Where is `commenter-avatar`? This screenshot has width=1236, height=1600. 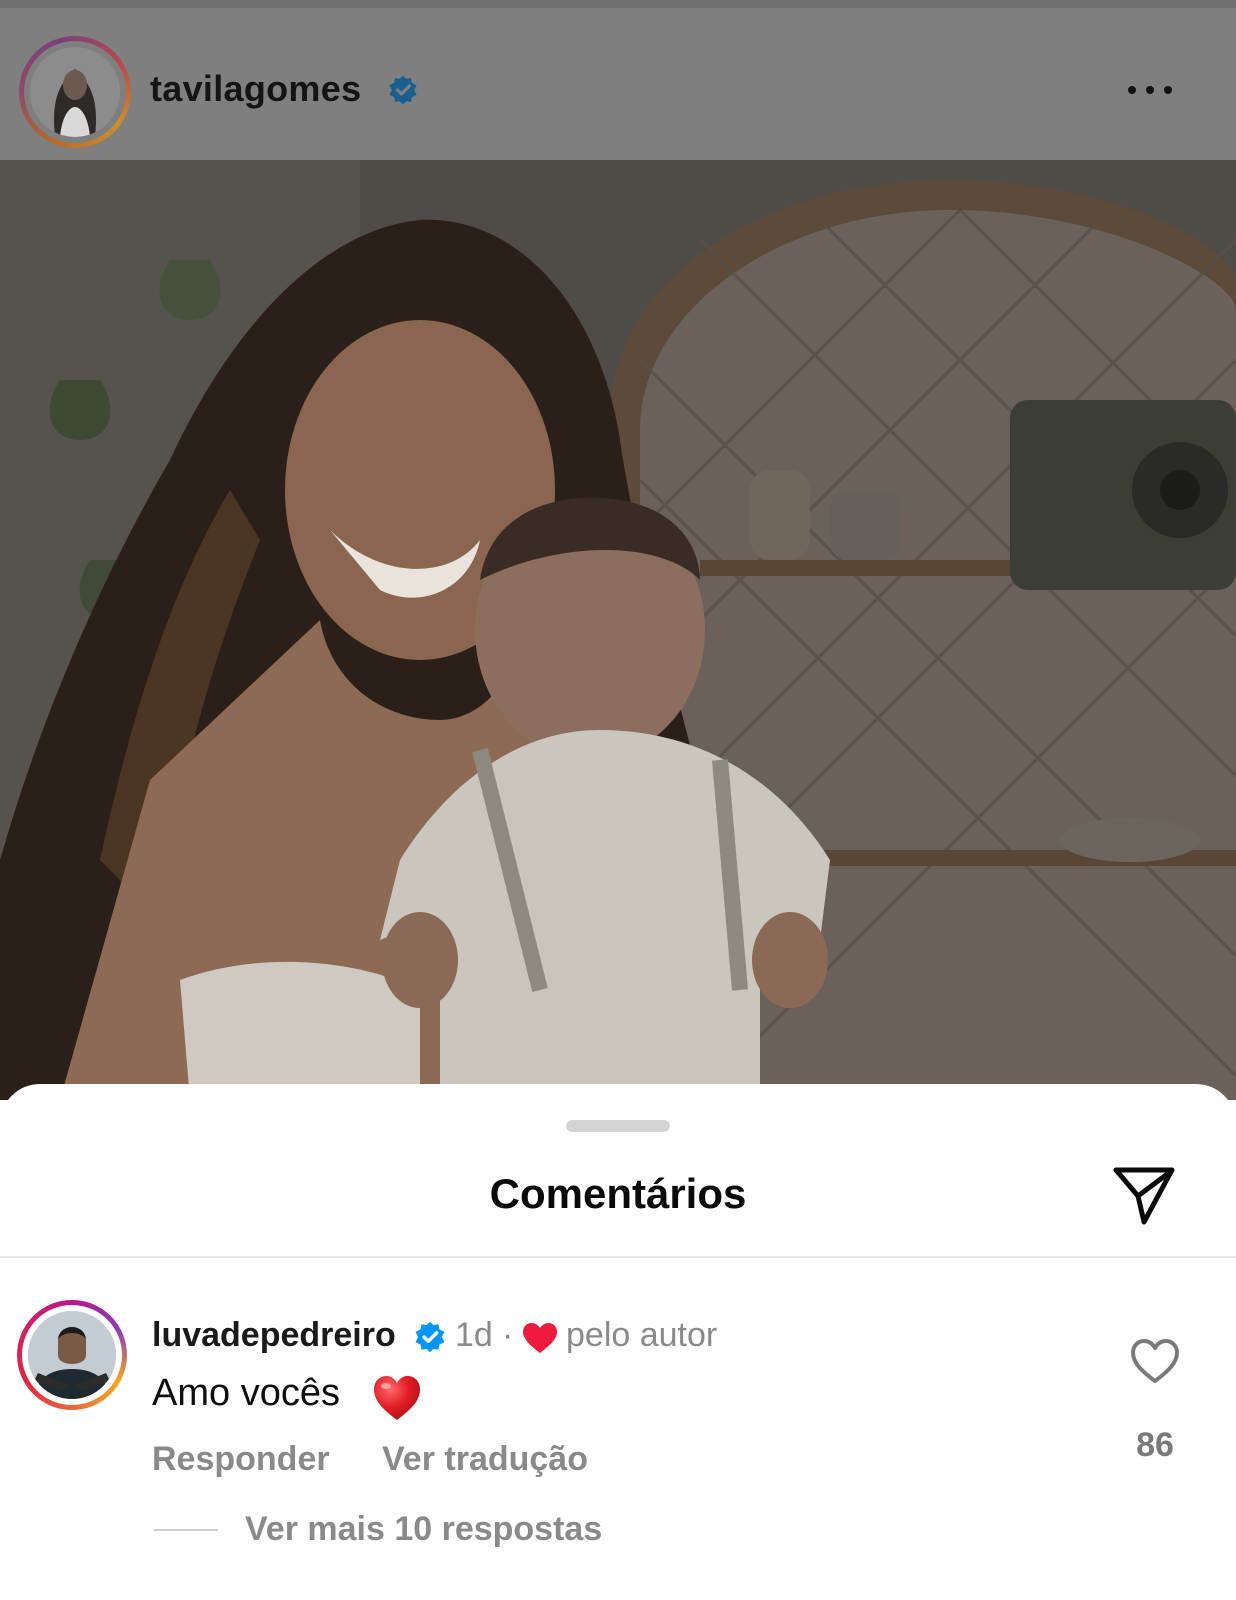 commenter-avatar is located at coordinates (72, 1355).